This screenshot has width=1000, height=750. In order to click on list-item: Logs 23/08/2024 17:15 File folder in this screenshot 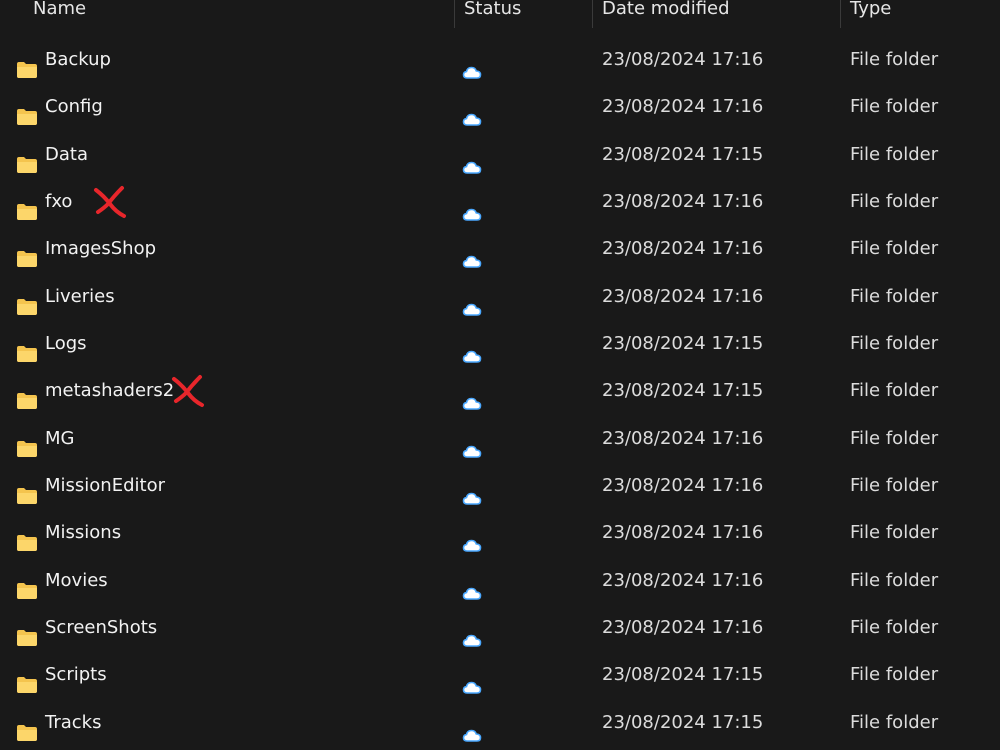, I will do `click(500, 343)`.